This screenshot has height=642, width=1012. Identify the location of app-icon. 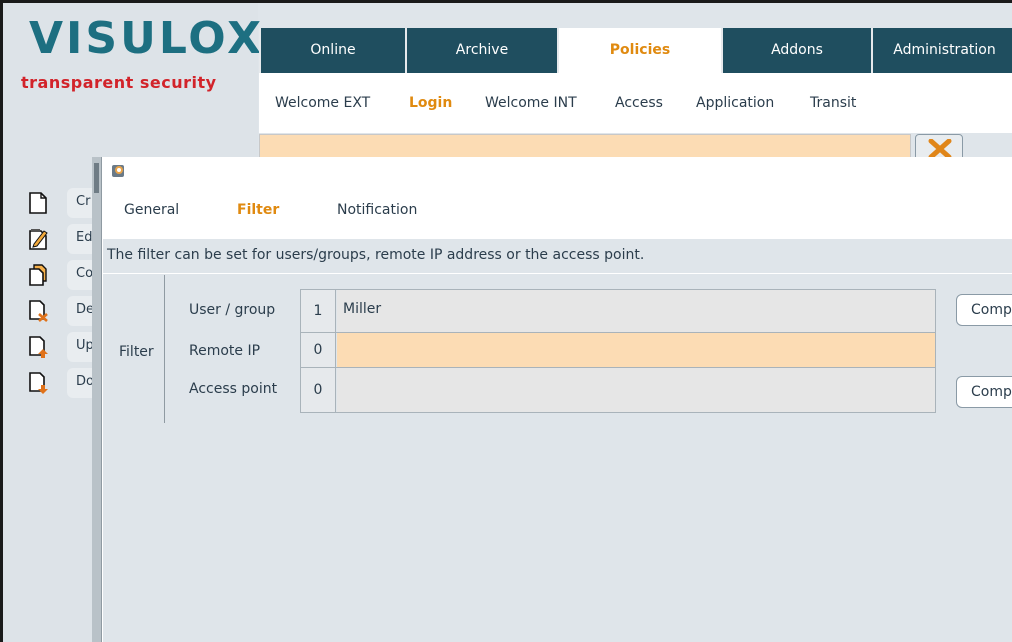
(118, 171).